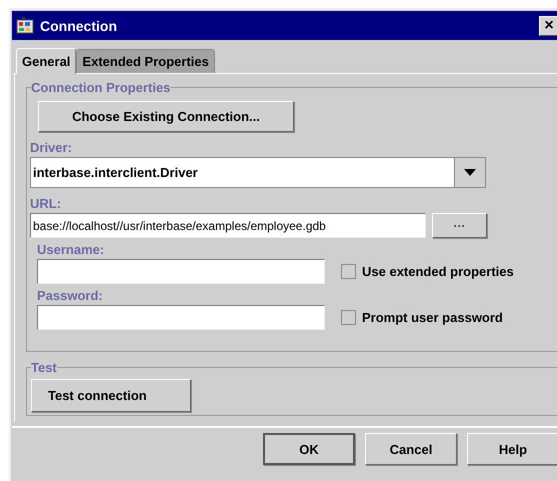 This screenshot has width=557, height=481. I want to click on app-icon, so click(25, 25).